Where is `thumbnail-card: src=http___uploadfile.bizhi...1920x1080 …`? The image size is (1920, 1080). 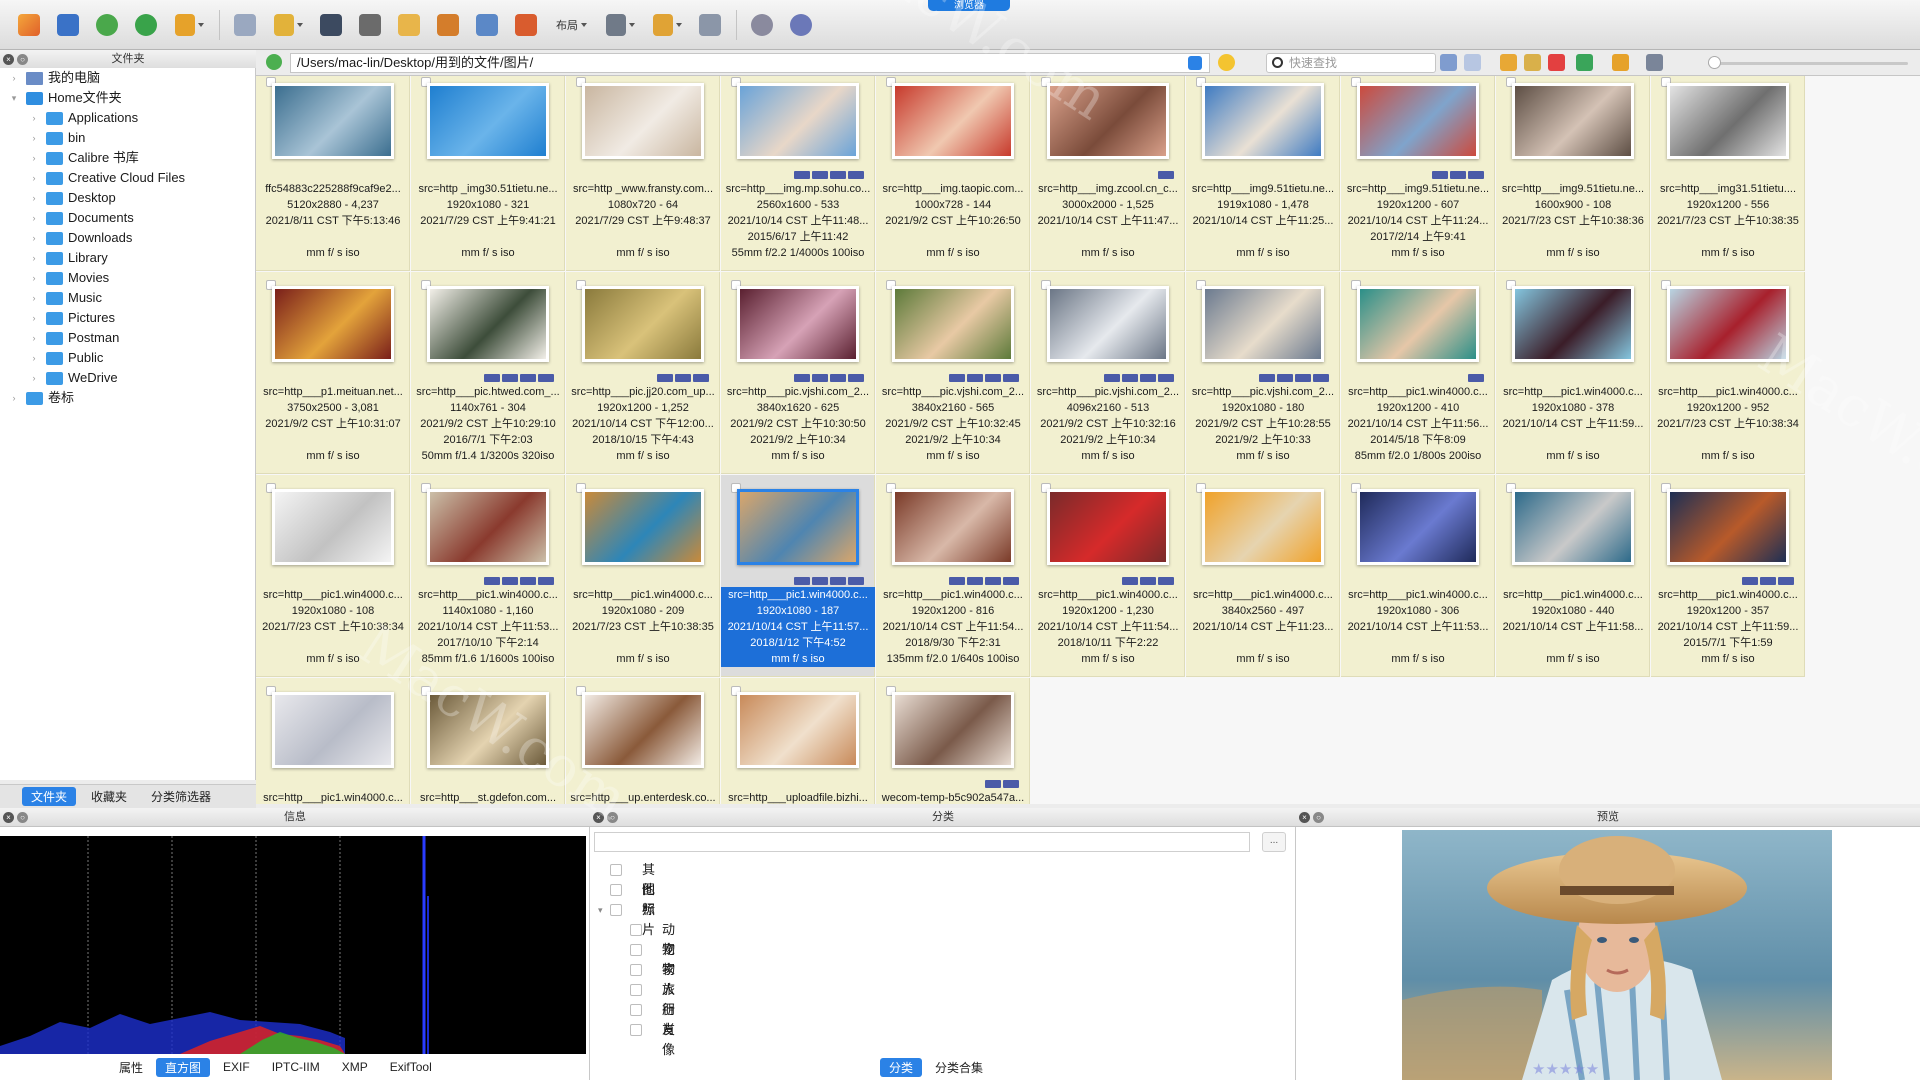 thumbnail-card: src=http___uploadfile.bizhi...1920x1080 … is located at coordinates (798, 741).